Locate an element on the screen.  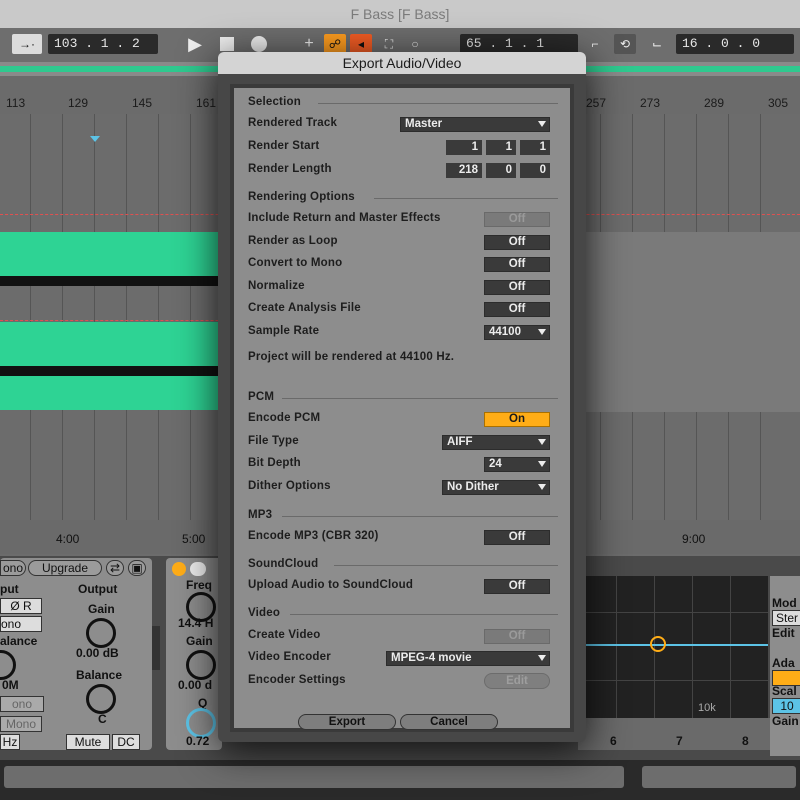
cancel-button: Cancel is located at coordinates (449, 722).